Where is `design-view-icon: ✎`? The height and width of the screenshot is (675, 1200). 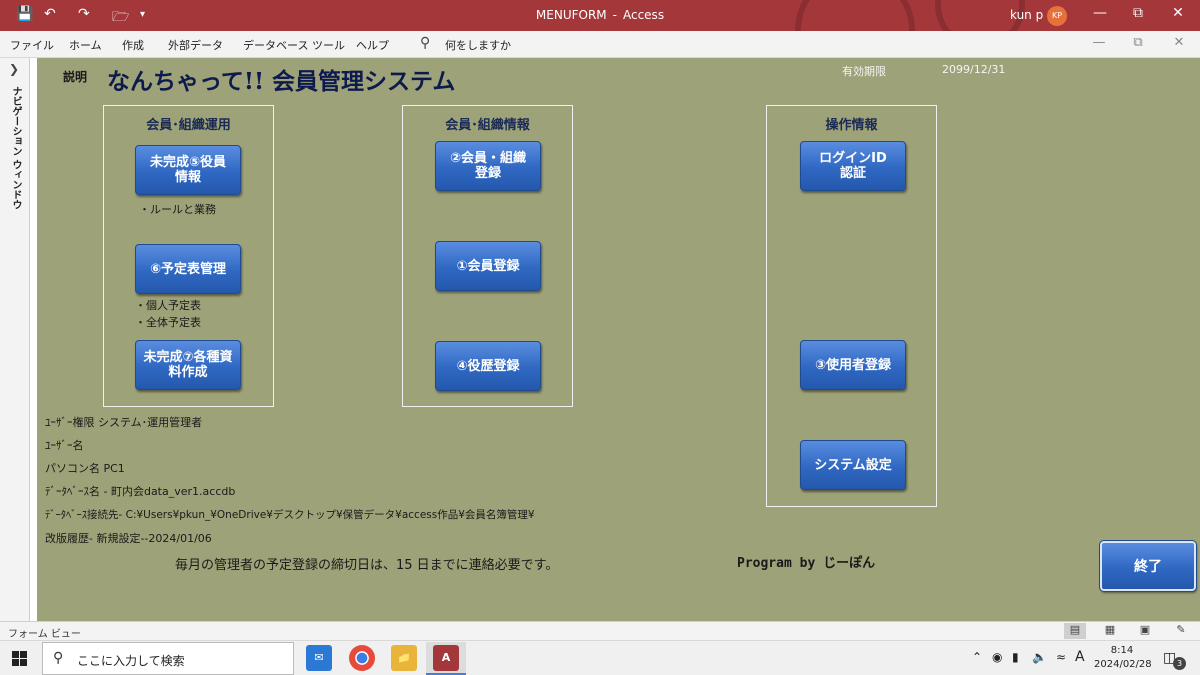
design-view-icon: ✎ is located at coordinates (1181, 631).